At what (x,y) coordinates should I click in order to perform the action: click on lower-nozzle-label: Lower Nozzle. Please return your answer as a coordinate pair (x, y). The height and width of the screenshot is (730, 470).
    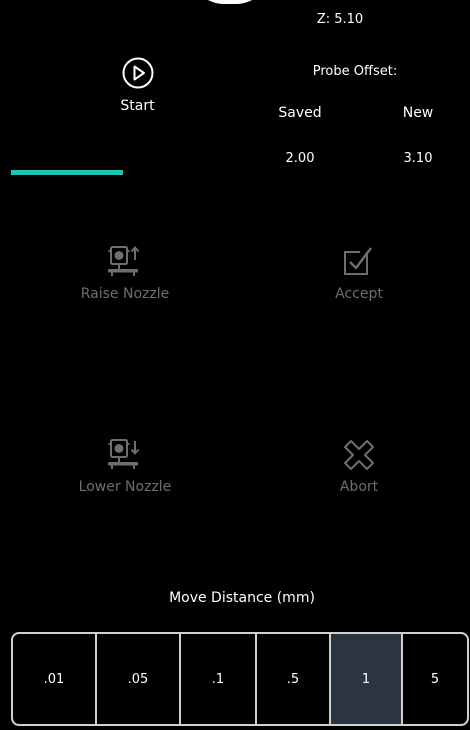
    Looking at the image, I should click on (125, 487).